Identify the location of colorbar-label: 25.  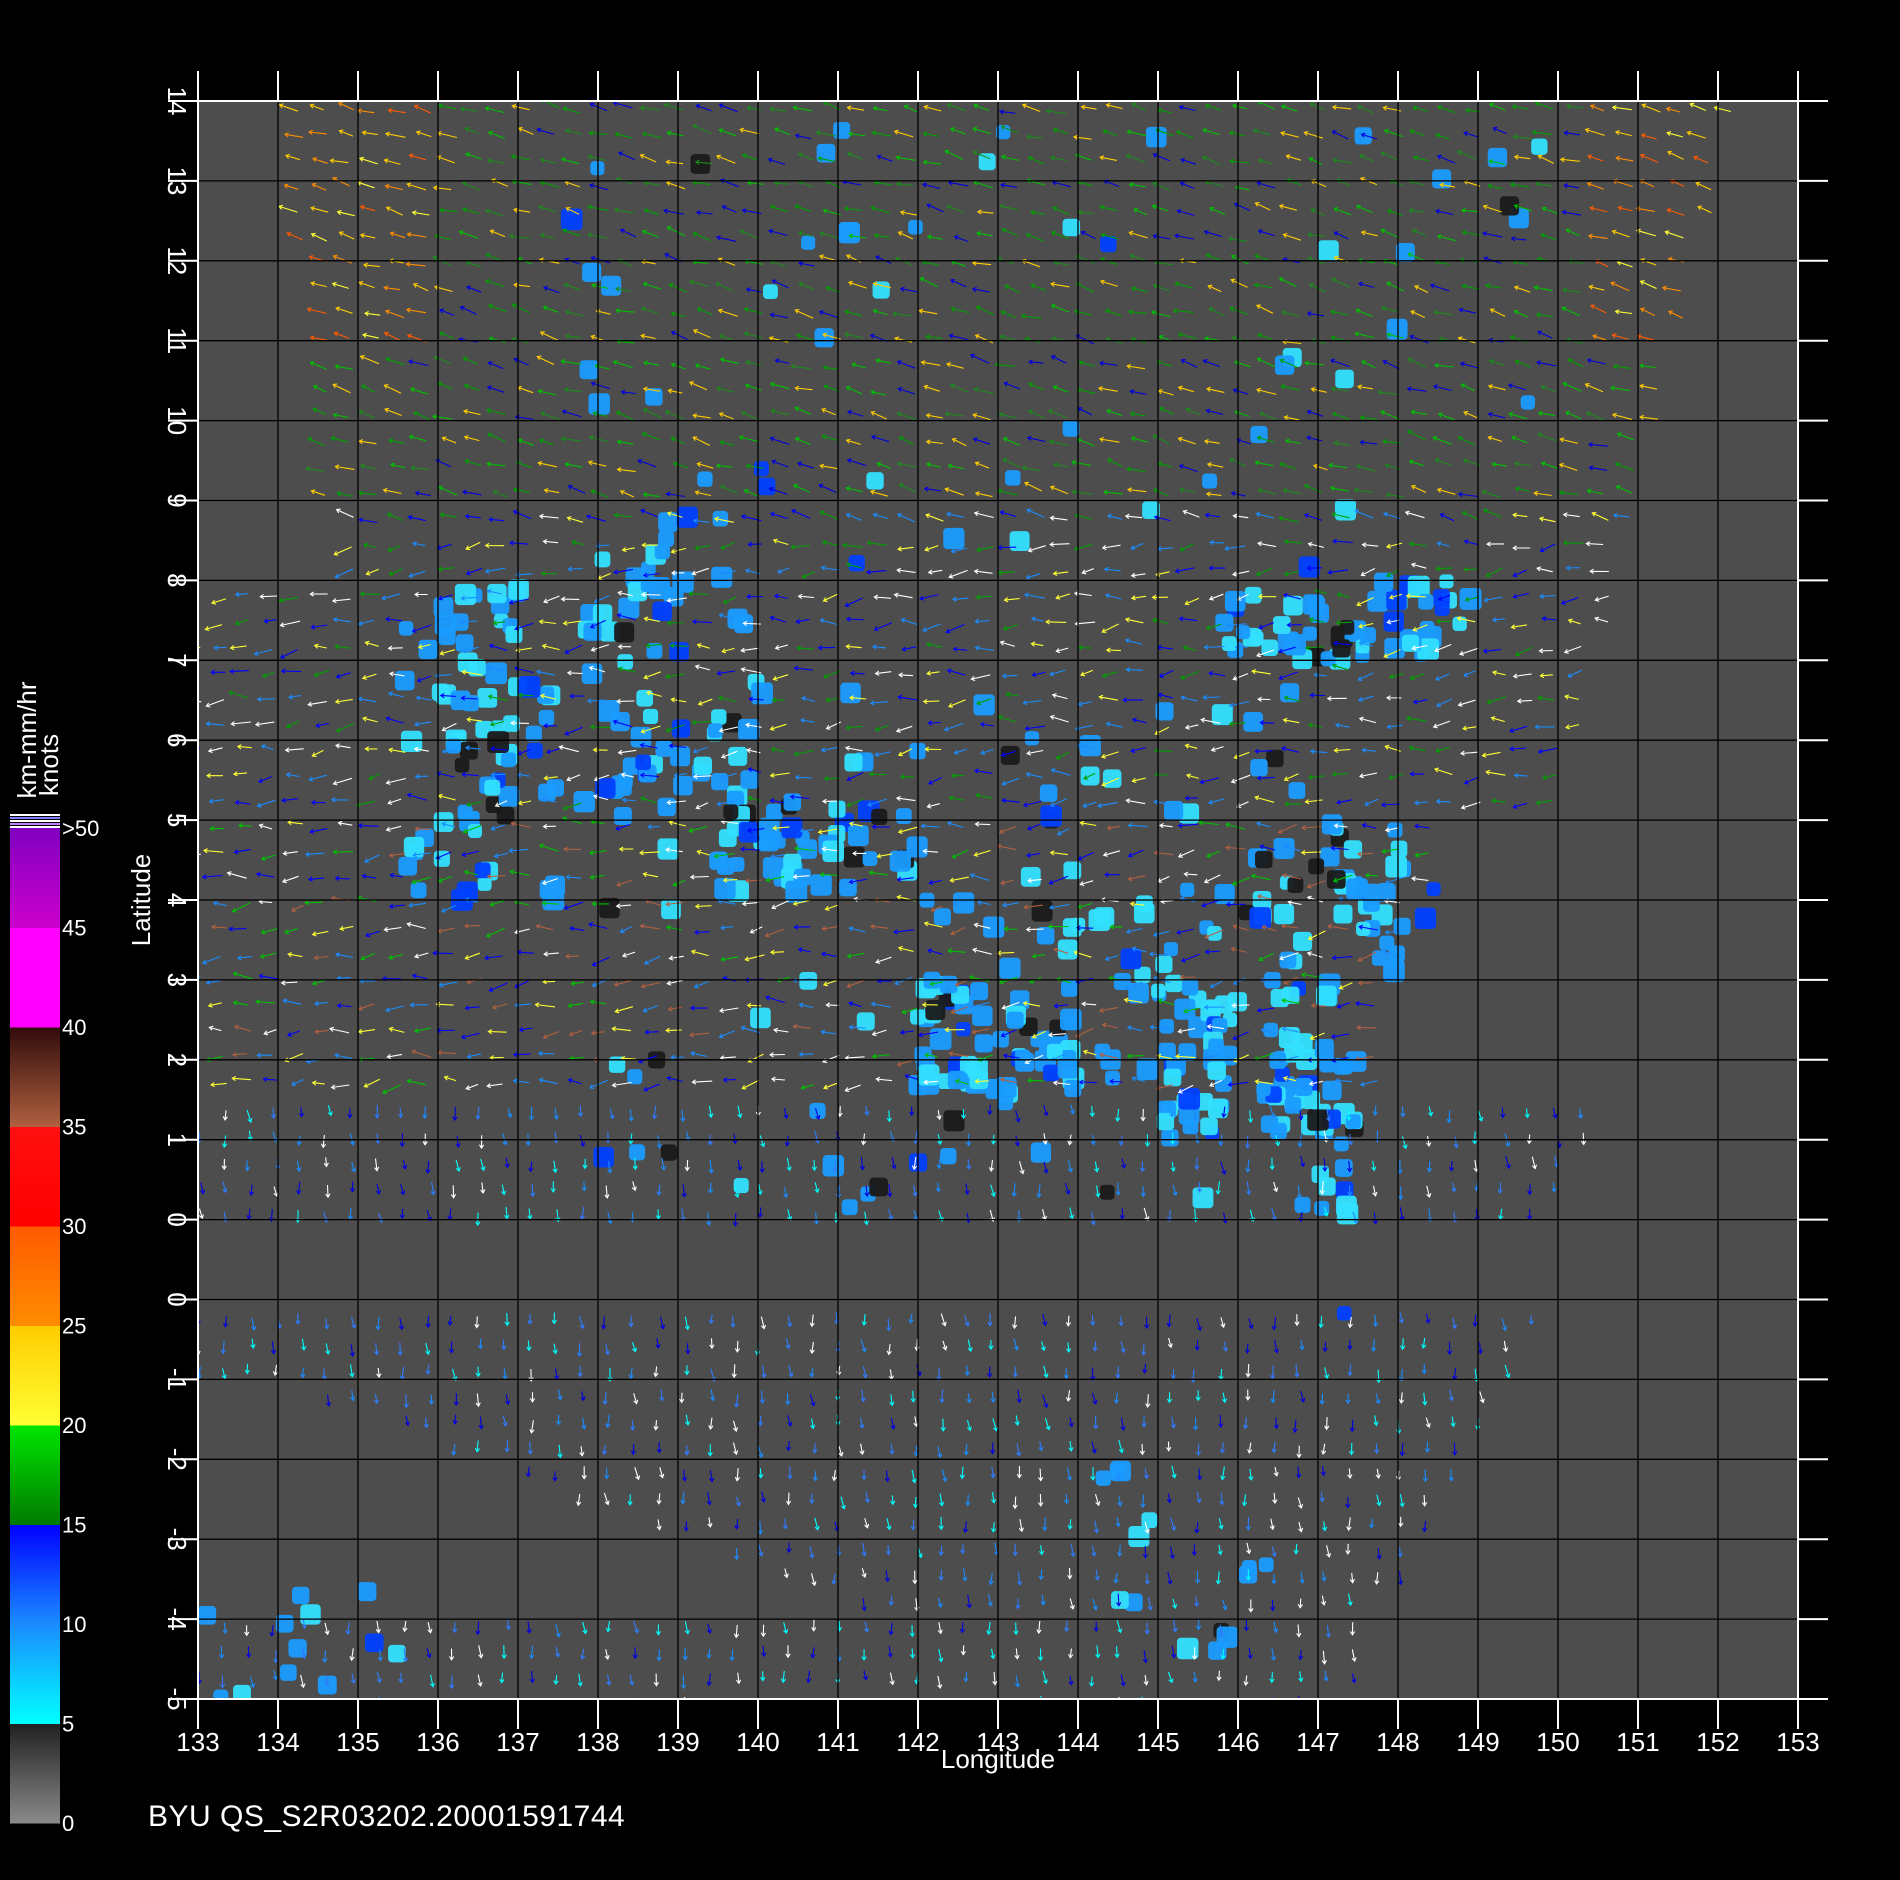
(74, 1326).